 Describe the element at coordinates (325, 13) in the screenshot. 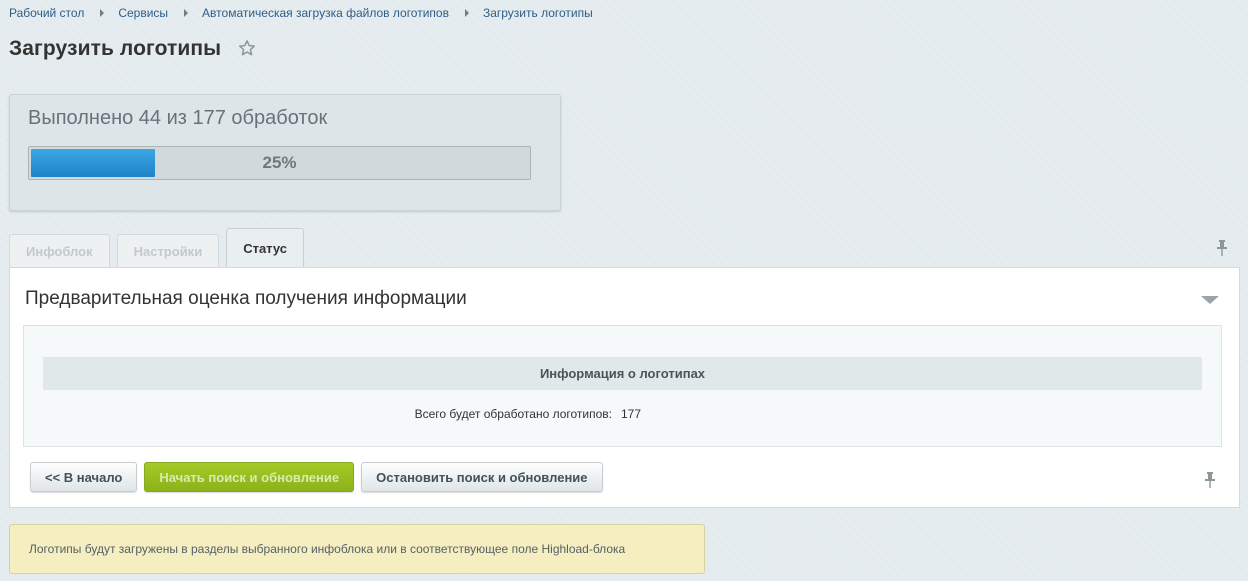

I see `breadcrumb-item-logo-autoload: Автоматическая загрузка файлов логотипов` at that location.